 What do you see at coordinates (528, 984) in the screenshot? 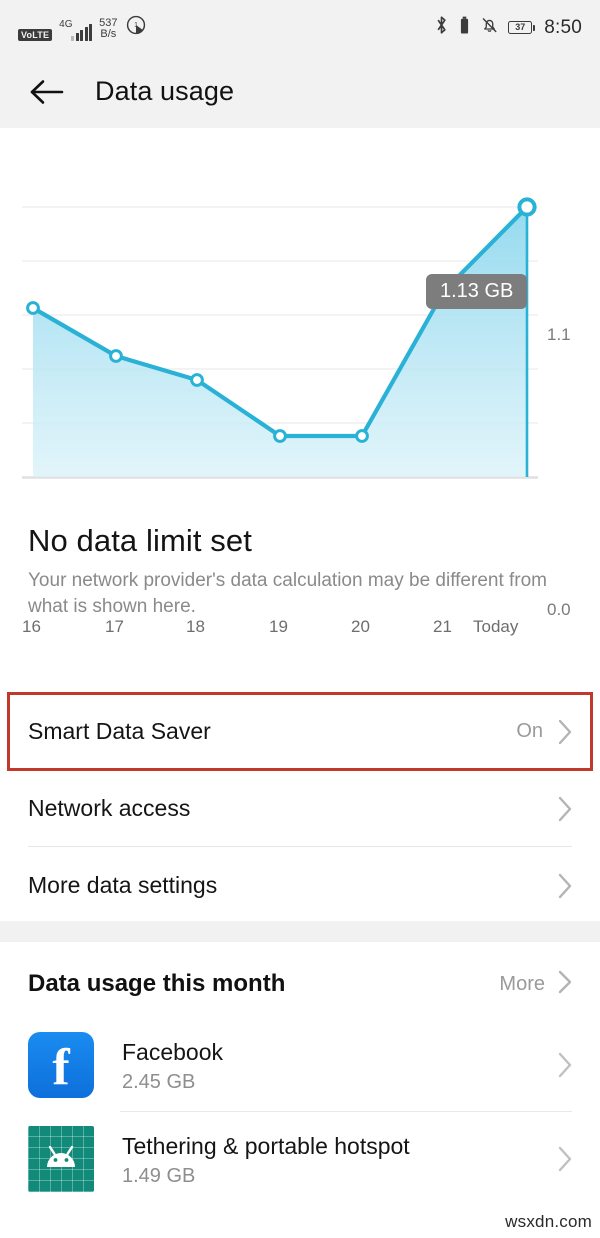
I see `month-usage-more-label: More` at bounding box center [528, 984].